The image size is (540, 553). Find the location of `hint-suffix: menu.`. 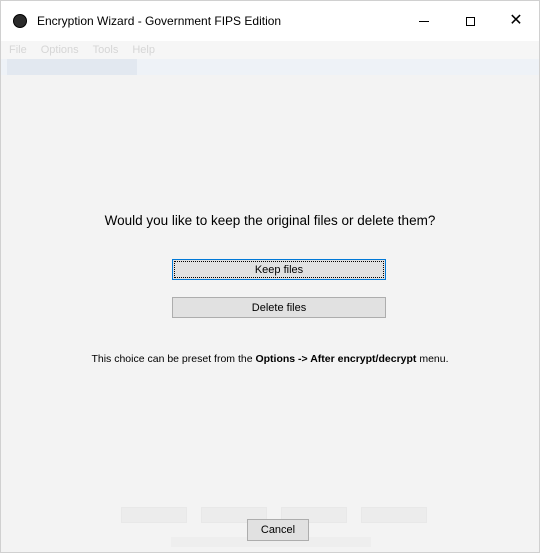

hint-suffix: menu. is located at coordinates (432, 359).